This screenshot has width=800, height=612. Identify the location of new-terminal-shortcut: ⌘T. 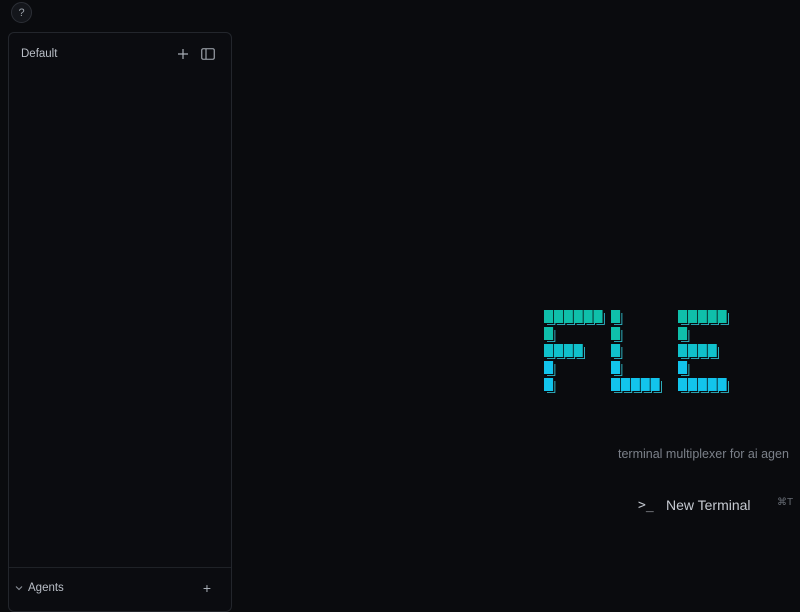
(785, 502).